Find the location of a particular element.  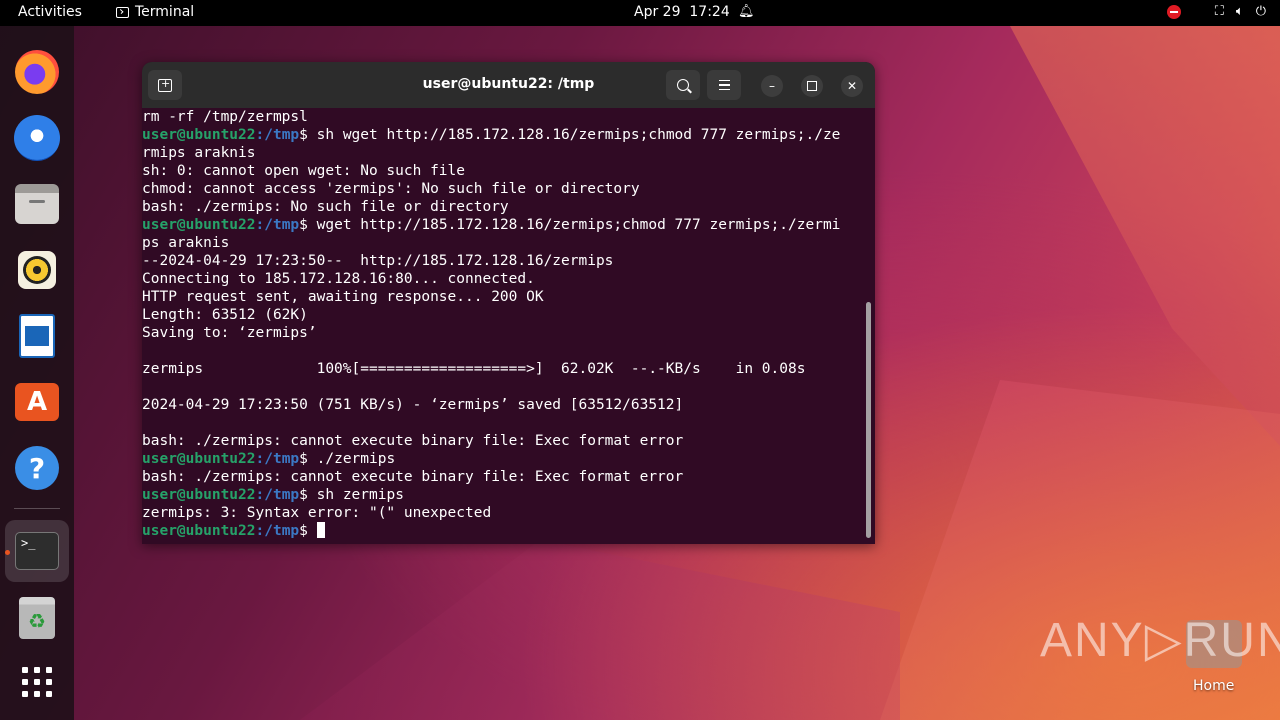

trash-icon: ♻ is located at coordinates (37, 618).